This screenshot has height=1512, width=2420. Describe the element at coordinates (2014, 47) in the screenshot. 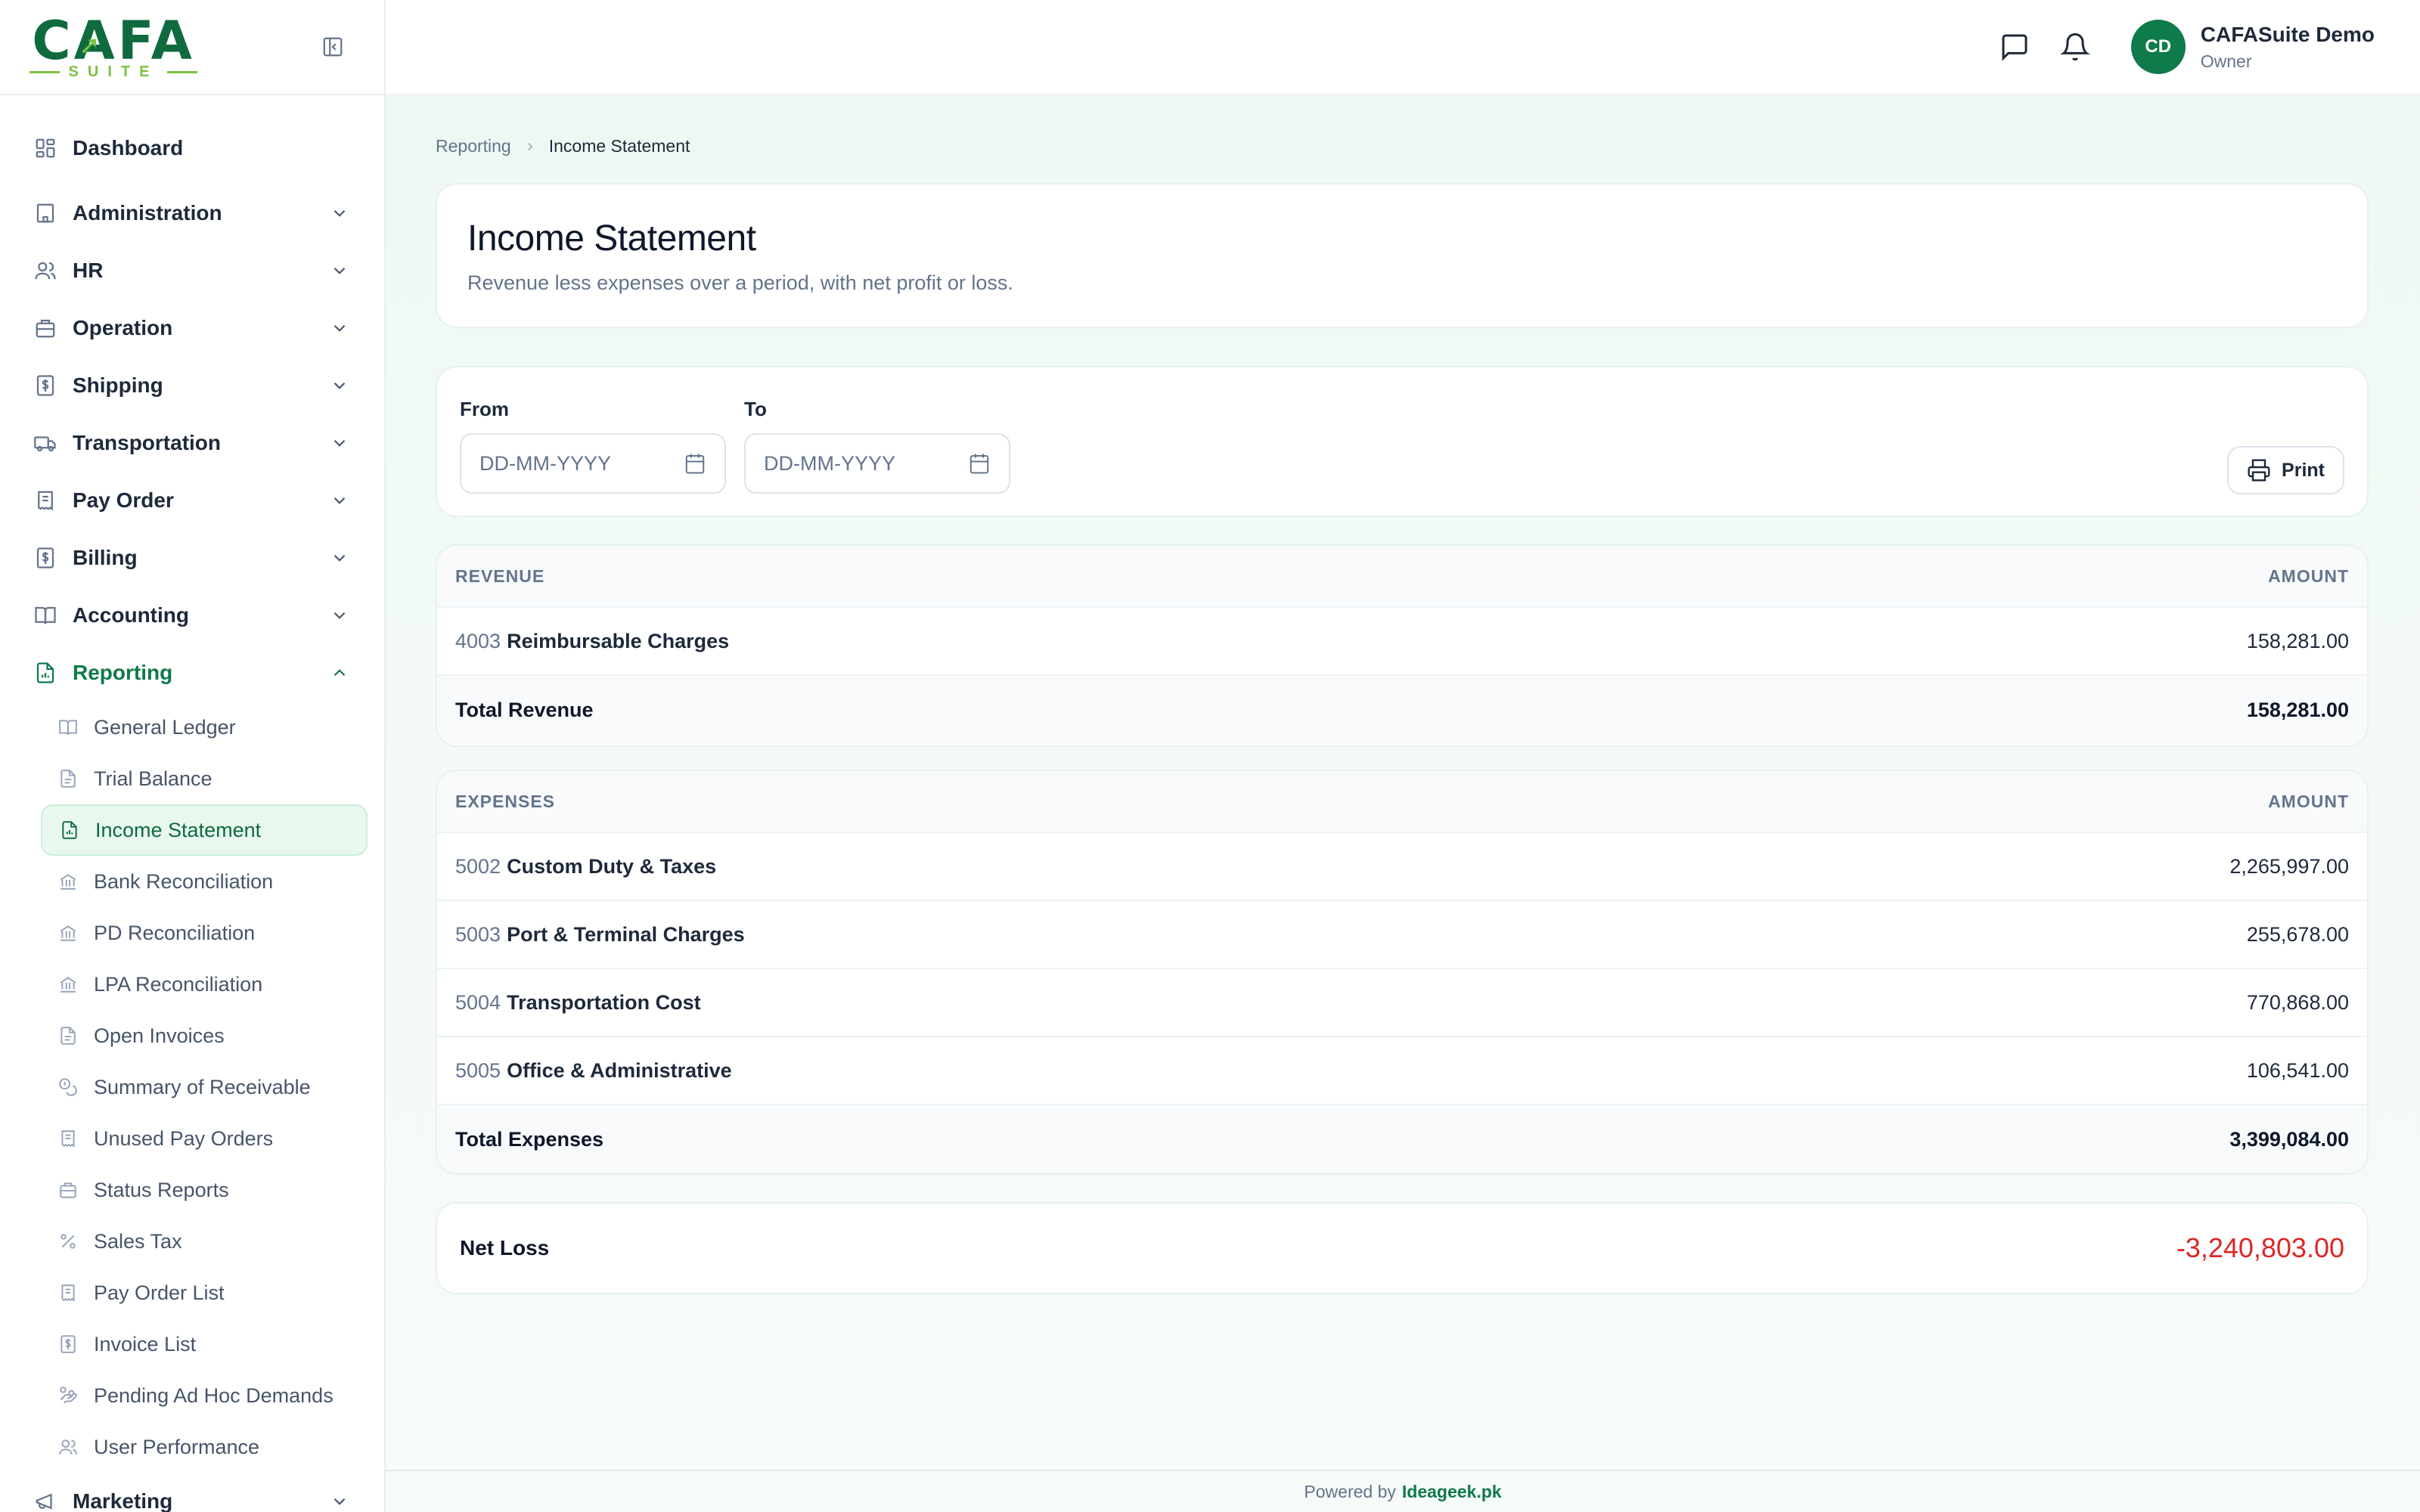

I see `messages-icon` at that location.